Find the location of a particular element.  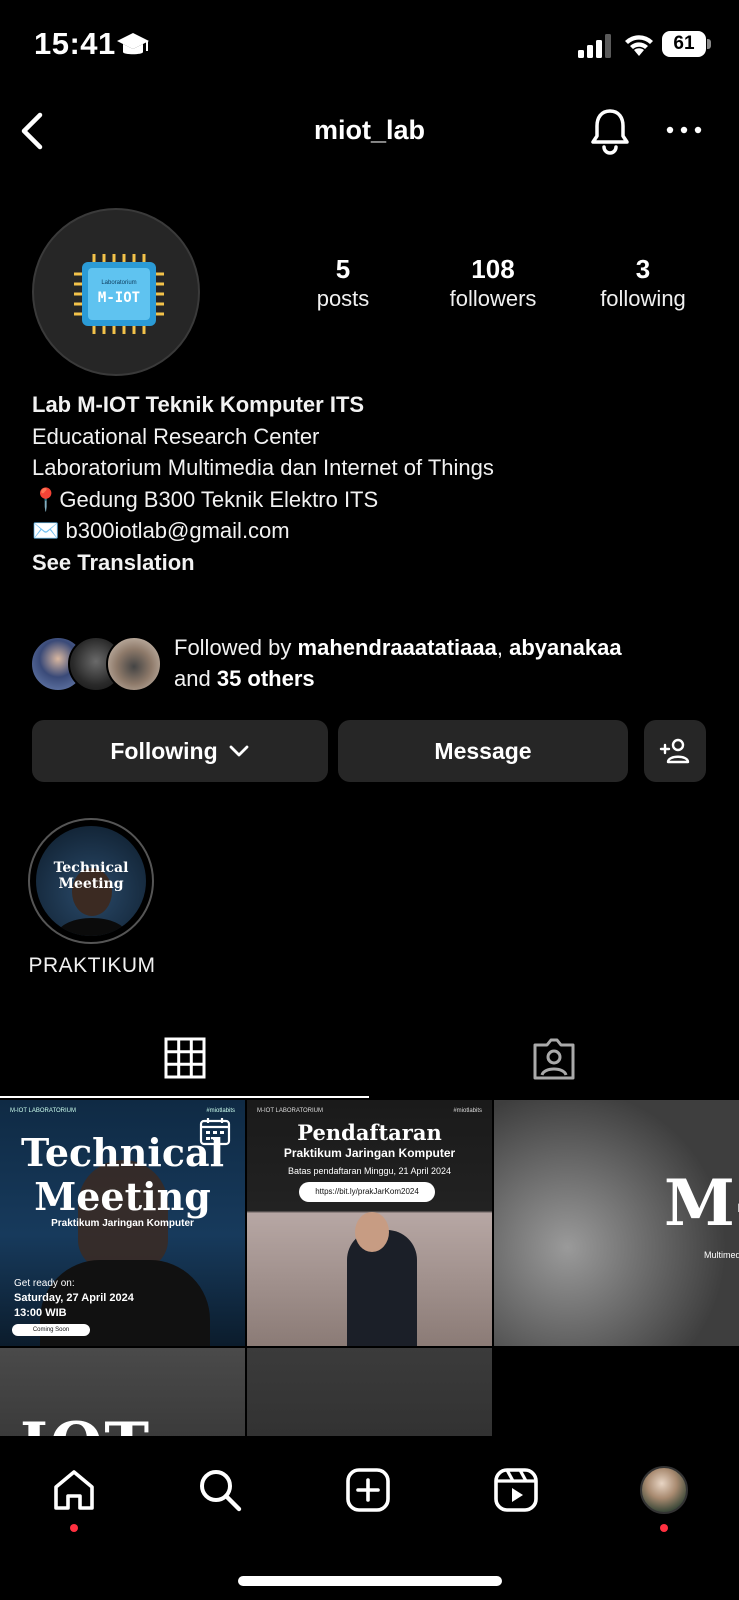

mutual-others-count: 35 others is located at coordinates (266, 678).